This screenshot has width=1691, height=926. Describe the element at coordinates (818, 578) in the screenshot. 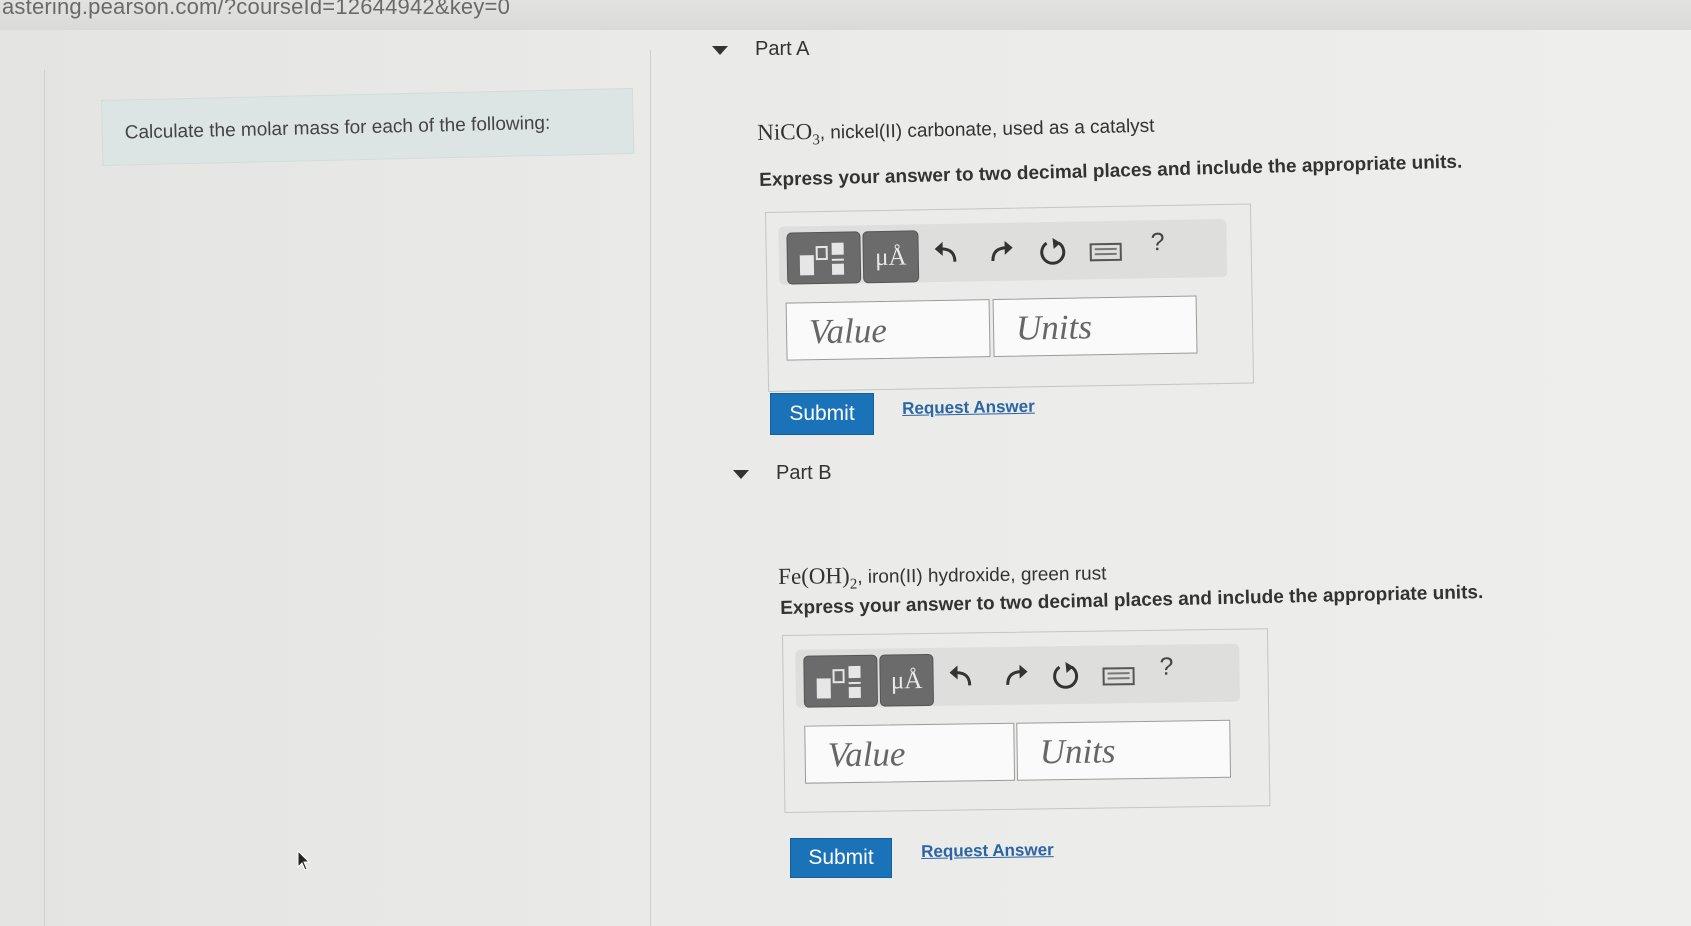

I see `chemical-formula: Fe(OH)2` at that location.